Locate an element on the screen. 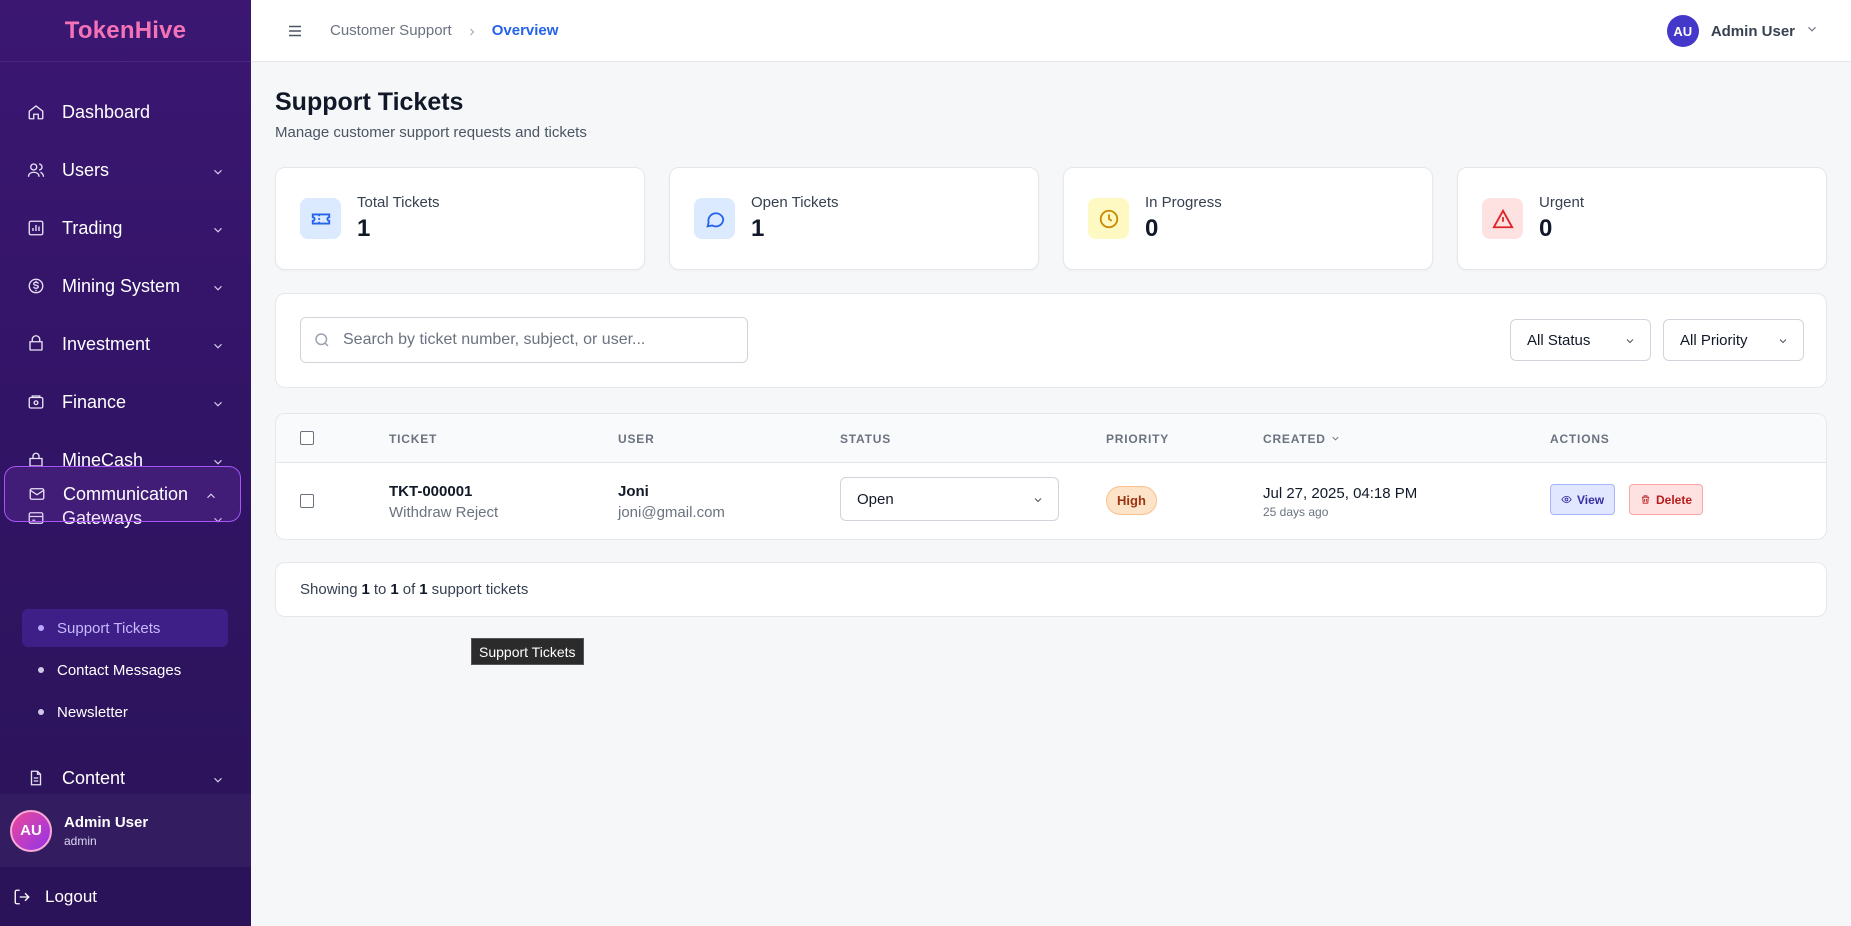  hamburger-icon is located at coordinates (295, 30).